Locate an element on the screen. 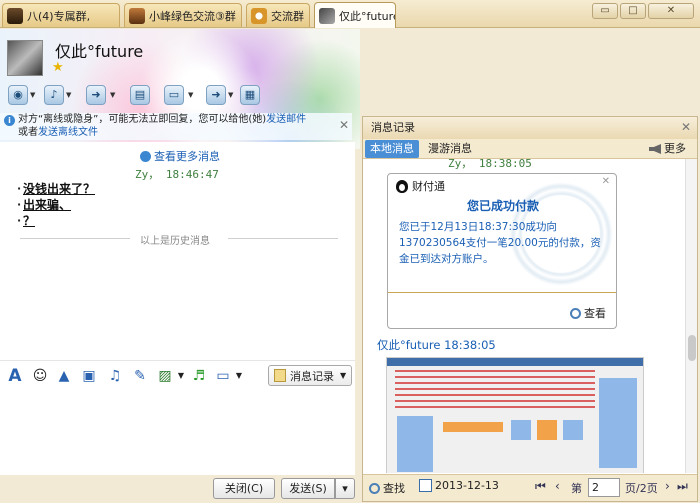 The width and height of the screenshot is (700, 503). screenshot-image is located at coordinates (515, 415).